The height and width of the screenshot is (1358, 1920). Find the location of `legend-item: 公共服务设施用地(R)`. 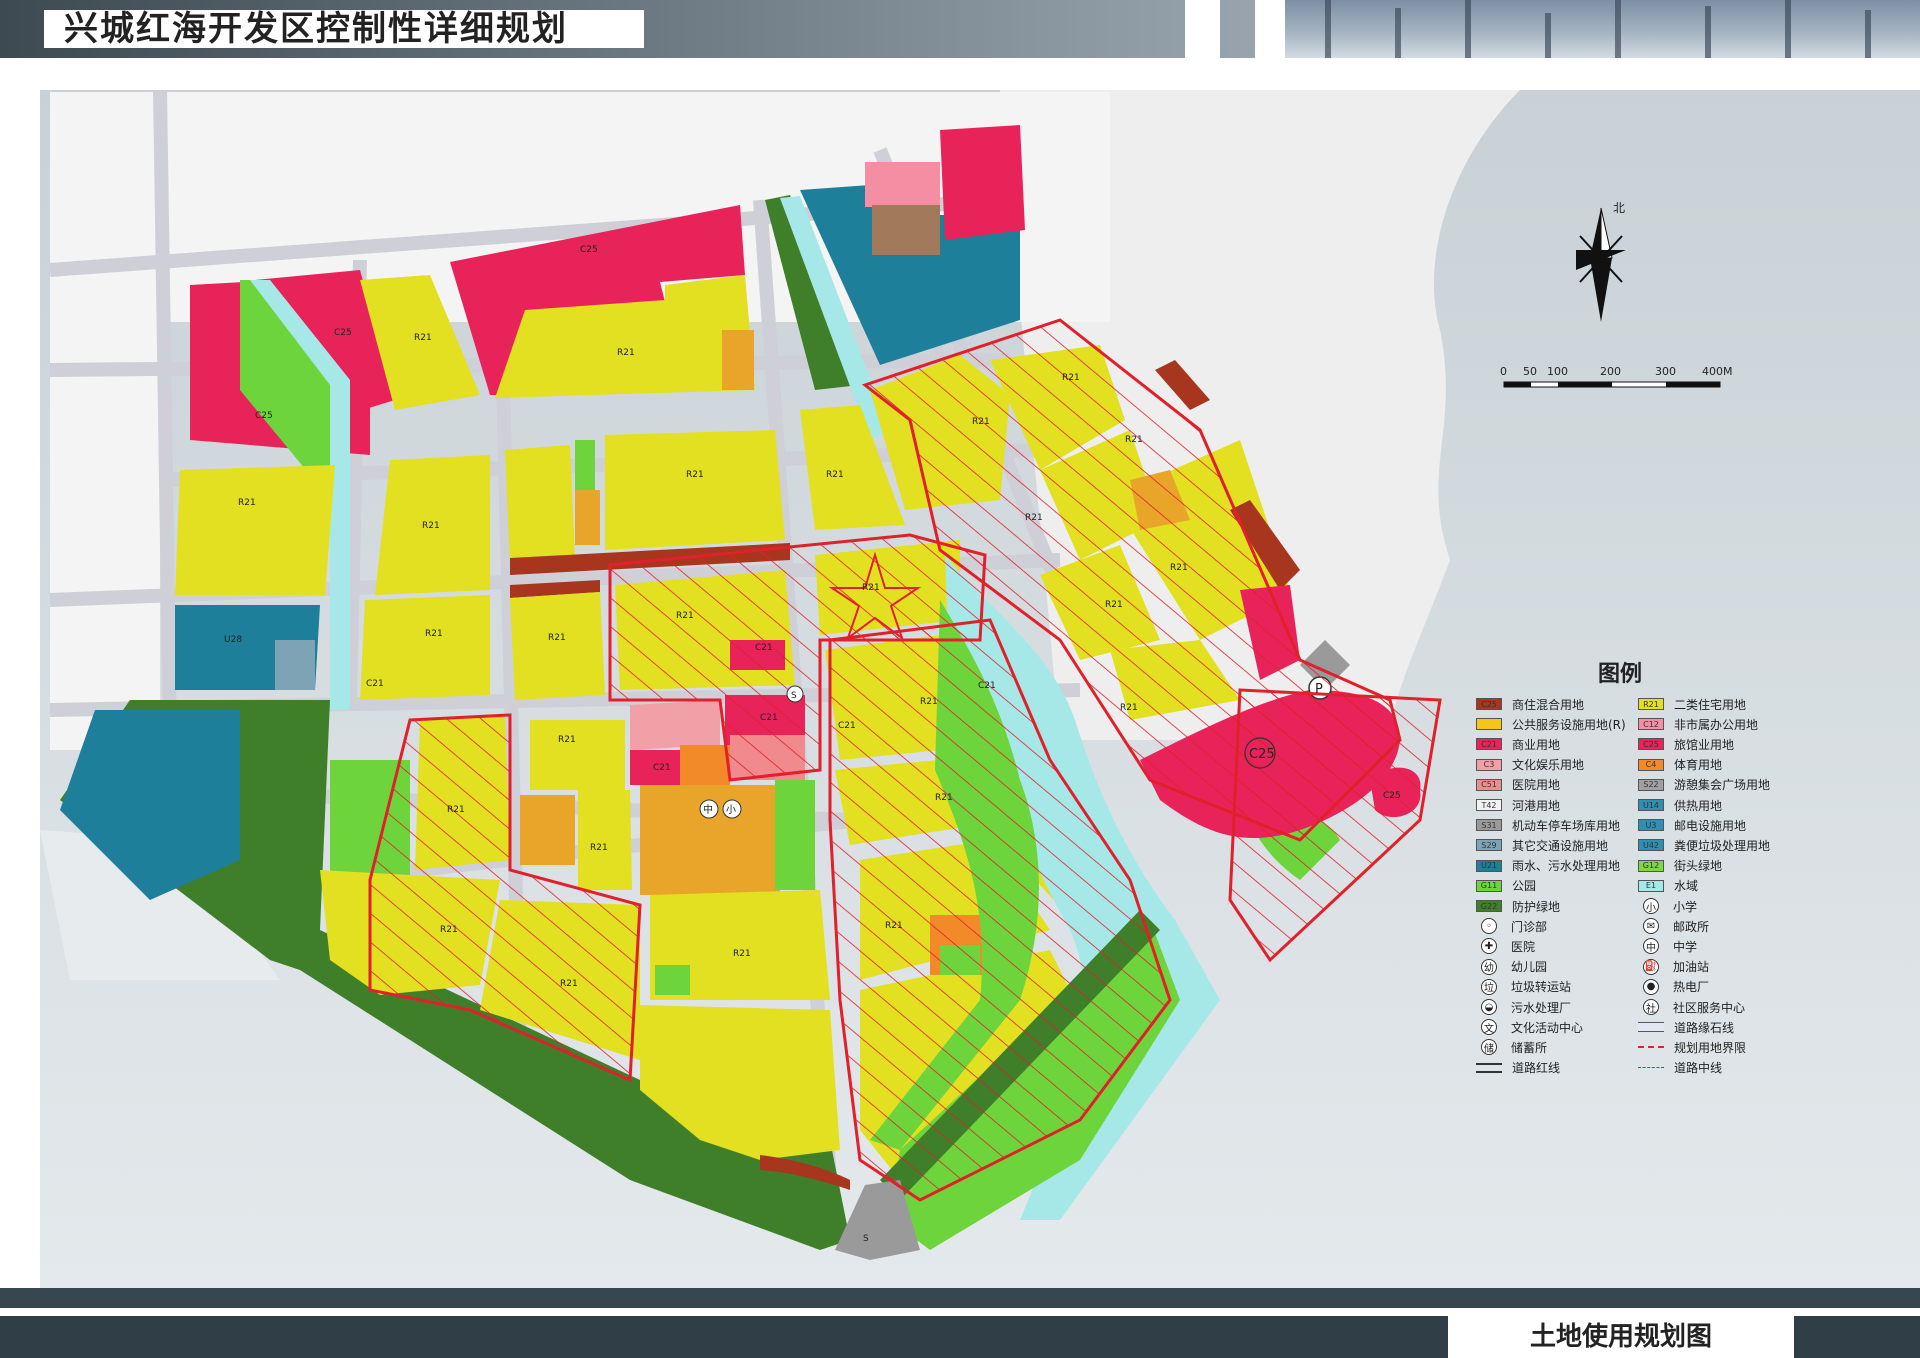

legend-item: 公共服务设施用地(R) is located at coordinates (1551, 724).